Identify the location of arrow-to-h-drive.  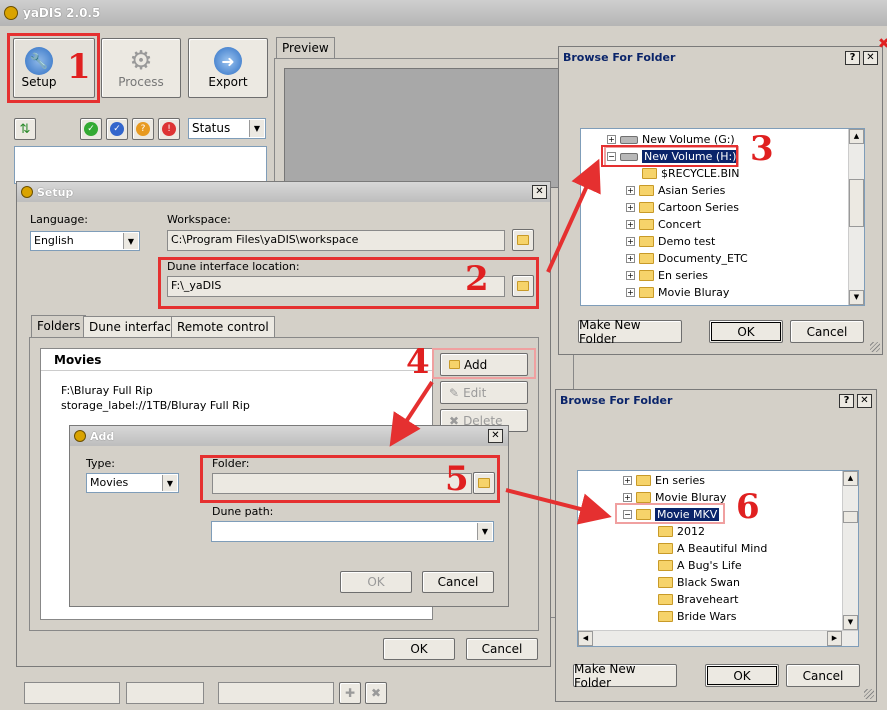
(573, 215).